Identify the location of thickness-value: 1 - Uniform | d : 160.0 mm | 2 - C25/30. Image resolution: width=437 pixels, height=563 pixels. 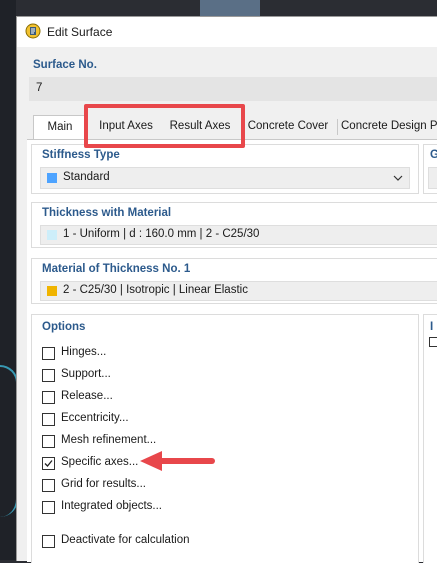
(161, 234).